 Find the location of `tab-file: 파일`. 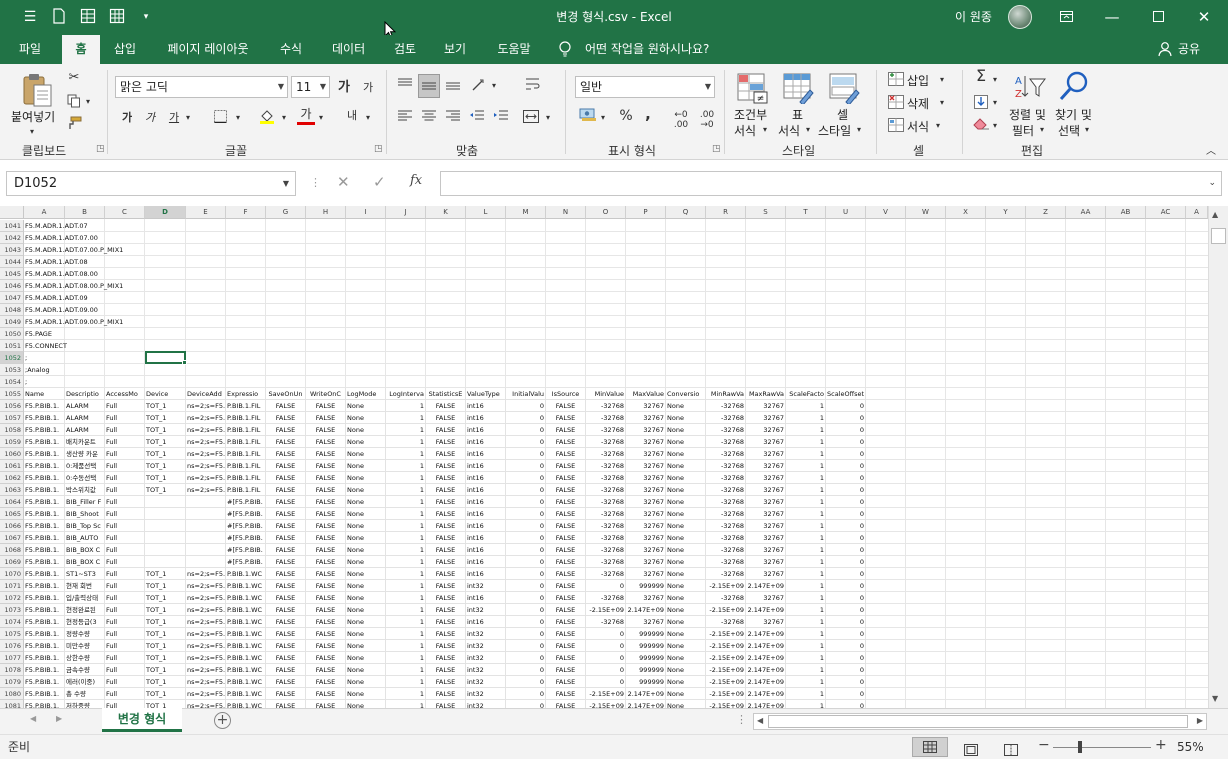

tab-file: 파일 is located at coordinates (30, 49).